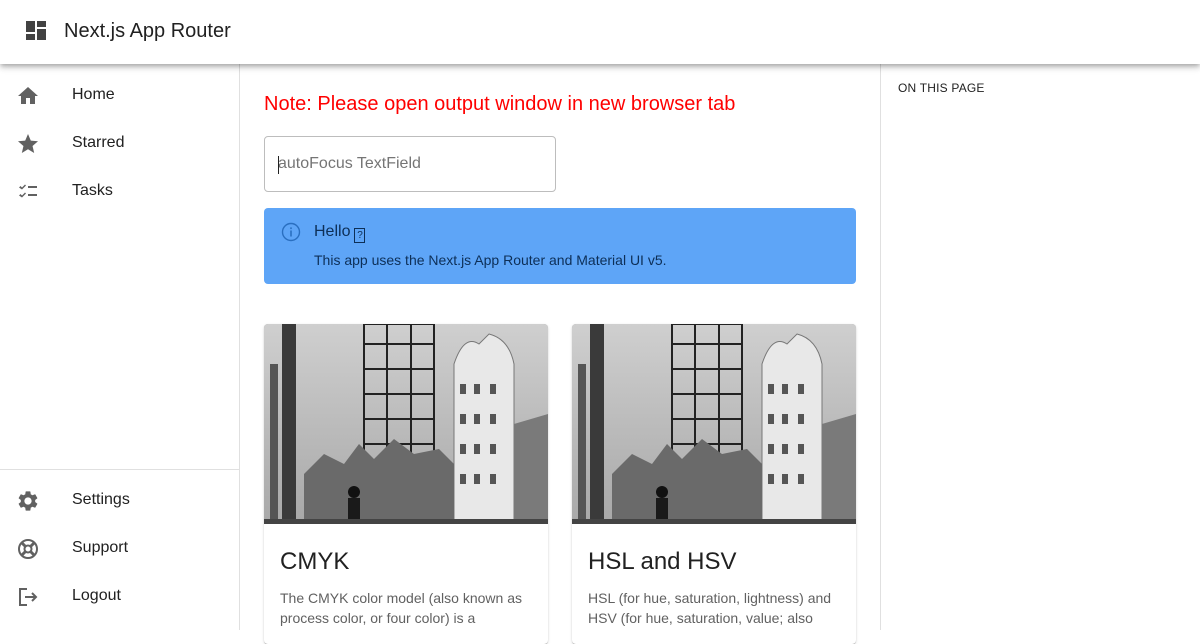 Image resolution: width=1200 pixels, height=644 pixels. Describe the element at coordinates (119, 192) in the screenshot. I see `nav-item-tasks: Tasks` at that location.